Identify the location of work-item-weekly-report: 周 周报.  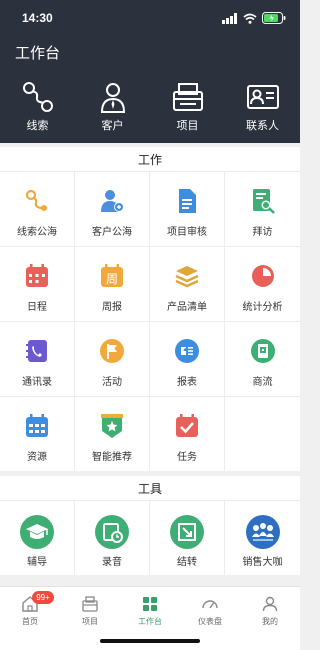
(112, 283).